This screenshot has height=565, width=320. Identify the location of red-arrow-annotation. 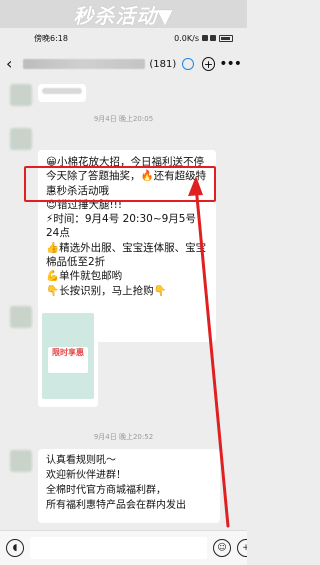
(209, 352).